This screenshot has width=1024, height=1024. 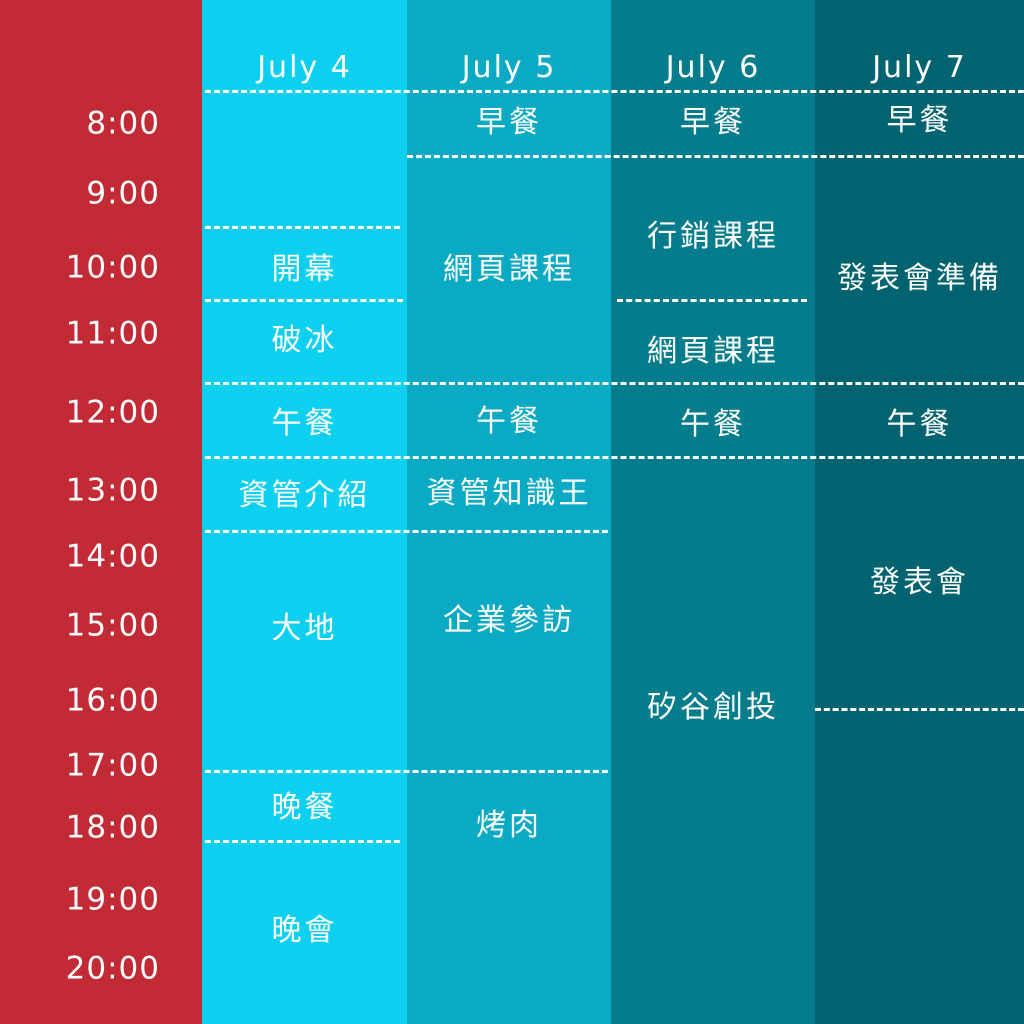 I want to click on time-label: 8:00, so click(x=123, y=123).